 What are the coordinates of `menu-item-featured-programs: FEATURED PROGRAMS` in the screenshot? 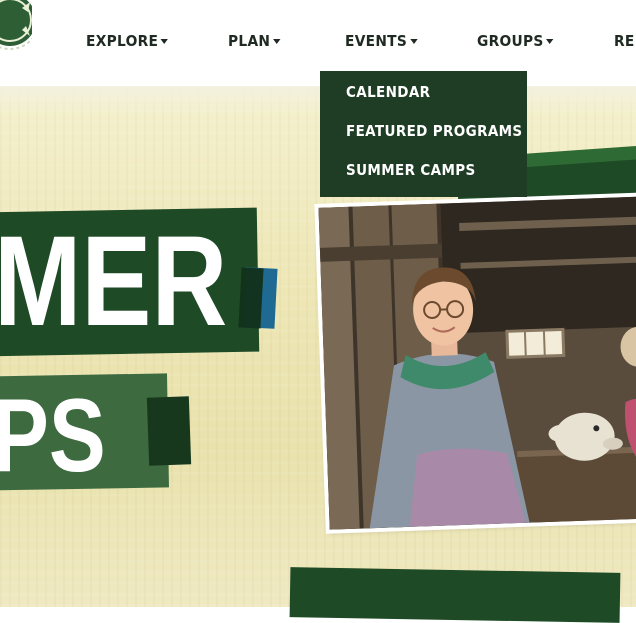 It's located at (434, 131).